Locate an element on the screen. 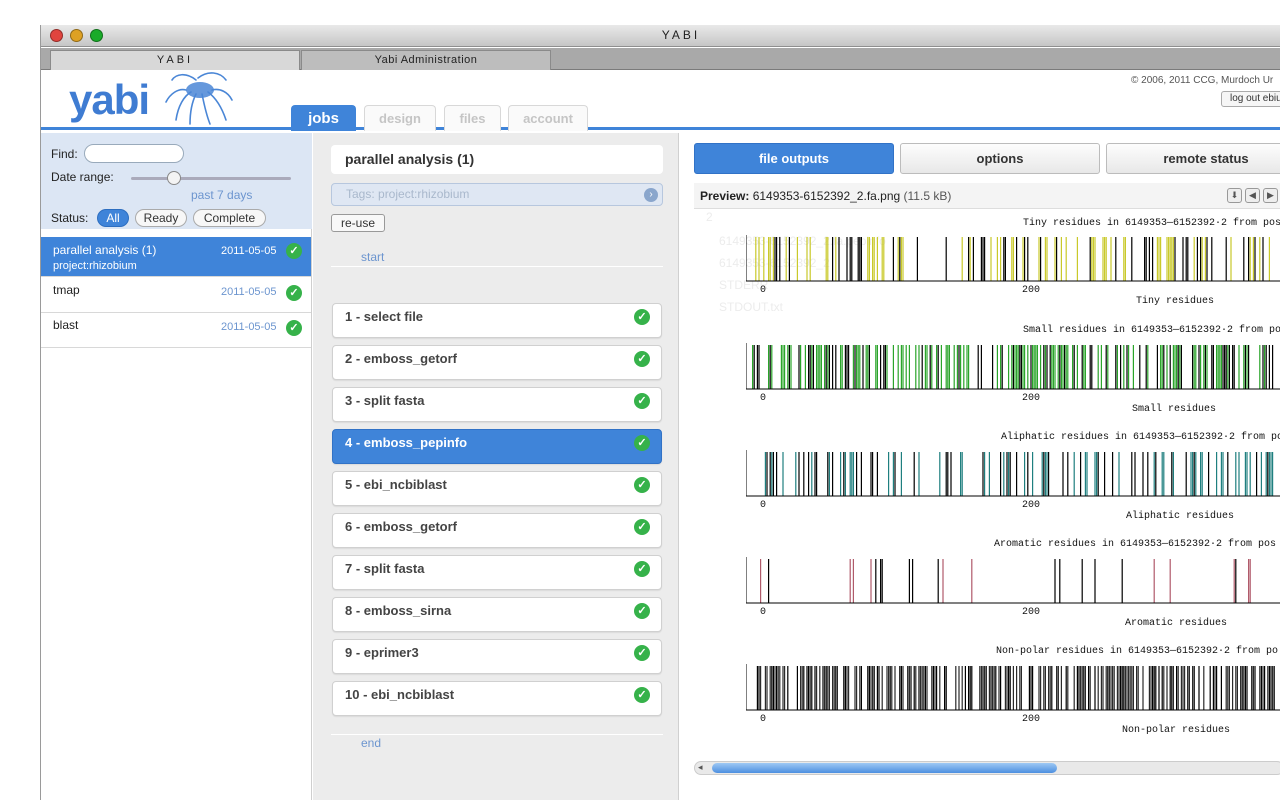 The height and width of the screenshot is (800, 1280). tab-jobs: jobs is located at coordinates (323, 118).